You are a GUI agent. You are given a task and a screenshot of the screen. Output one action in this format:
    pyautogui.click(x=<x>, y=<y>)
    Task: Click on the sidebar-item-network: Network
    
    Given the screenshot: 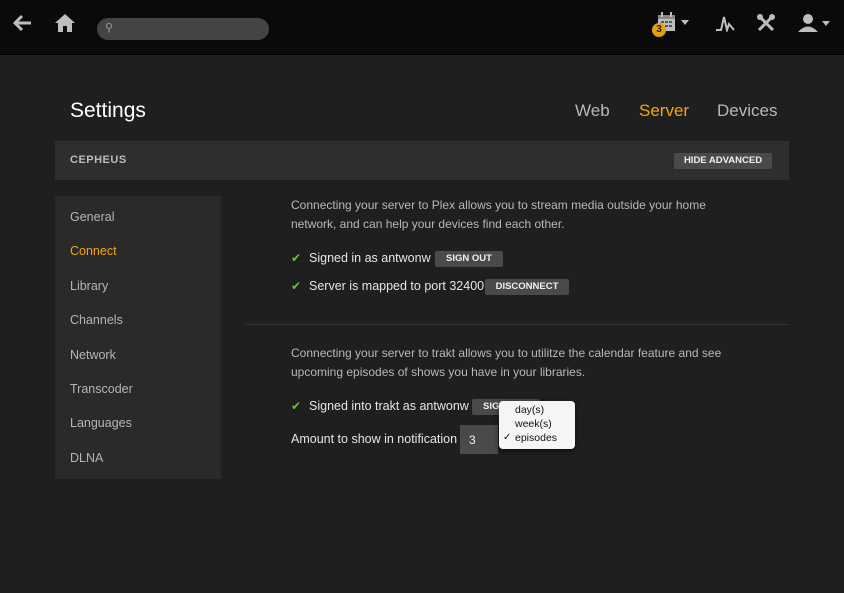 What is the action you would take?
    pyautogui.click(x=93, y=355)
    